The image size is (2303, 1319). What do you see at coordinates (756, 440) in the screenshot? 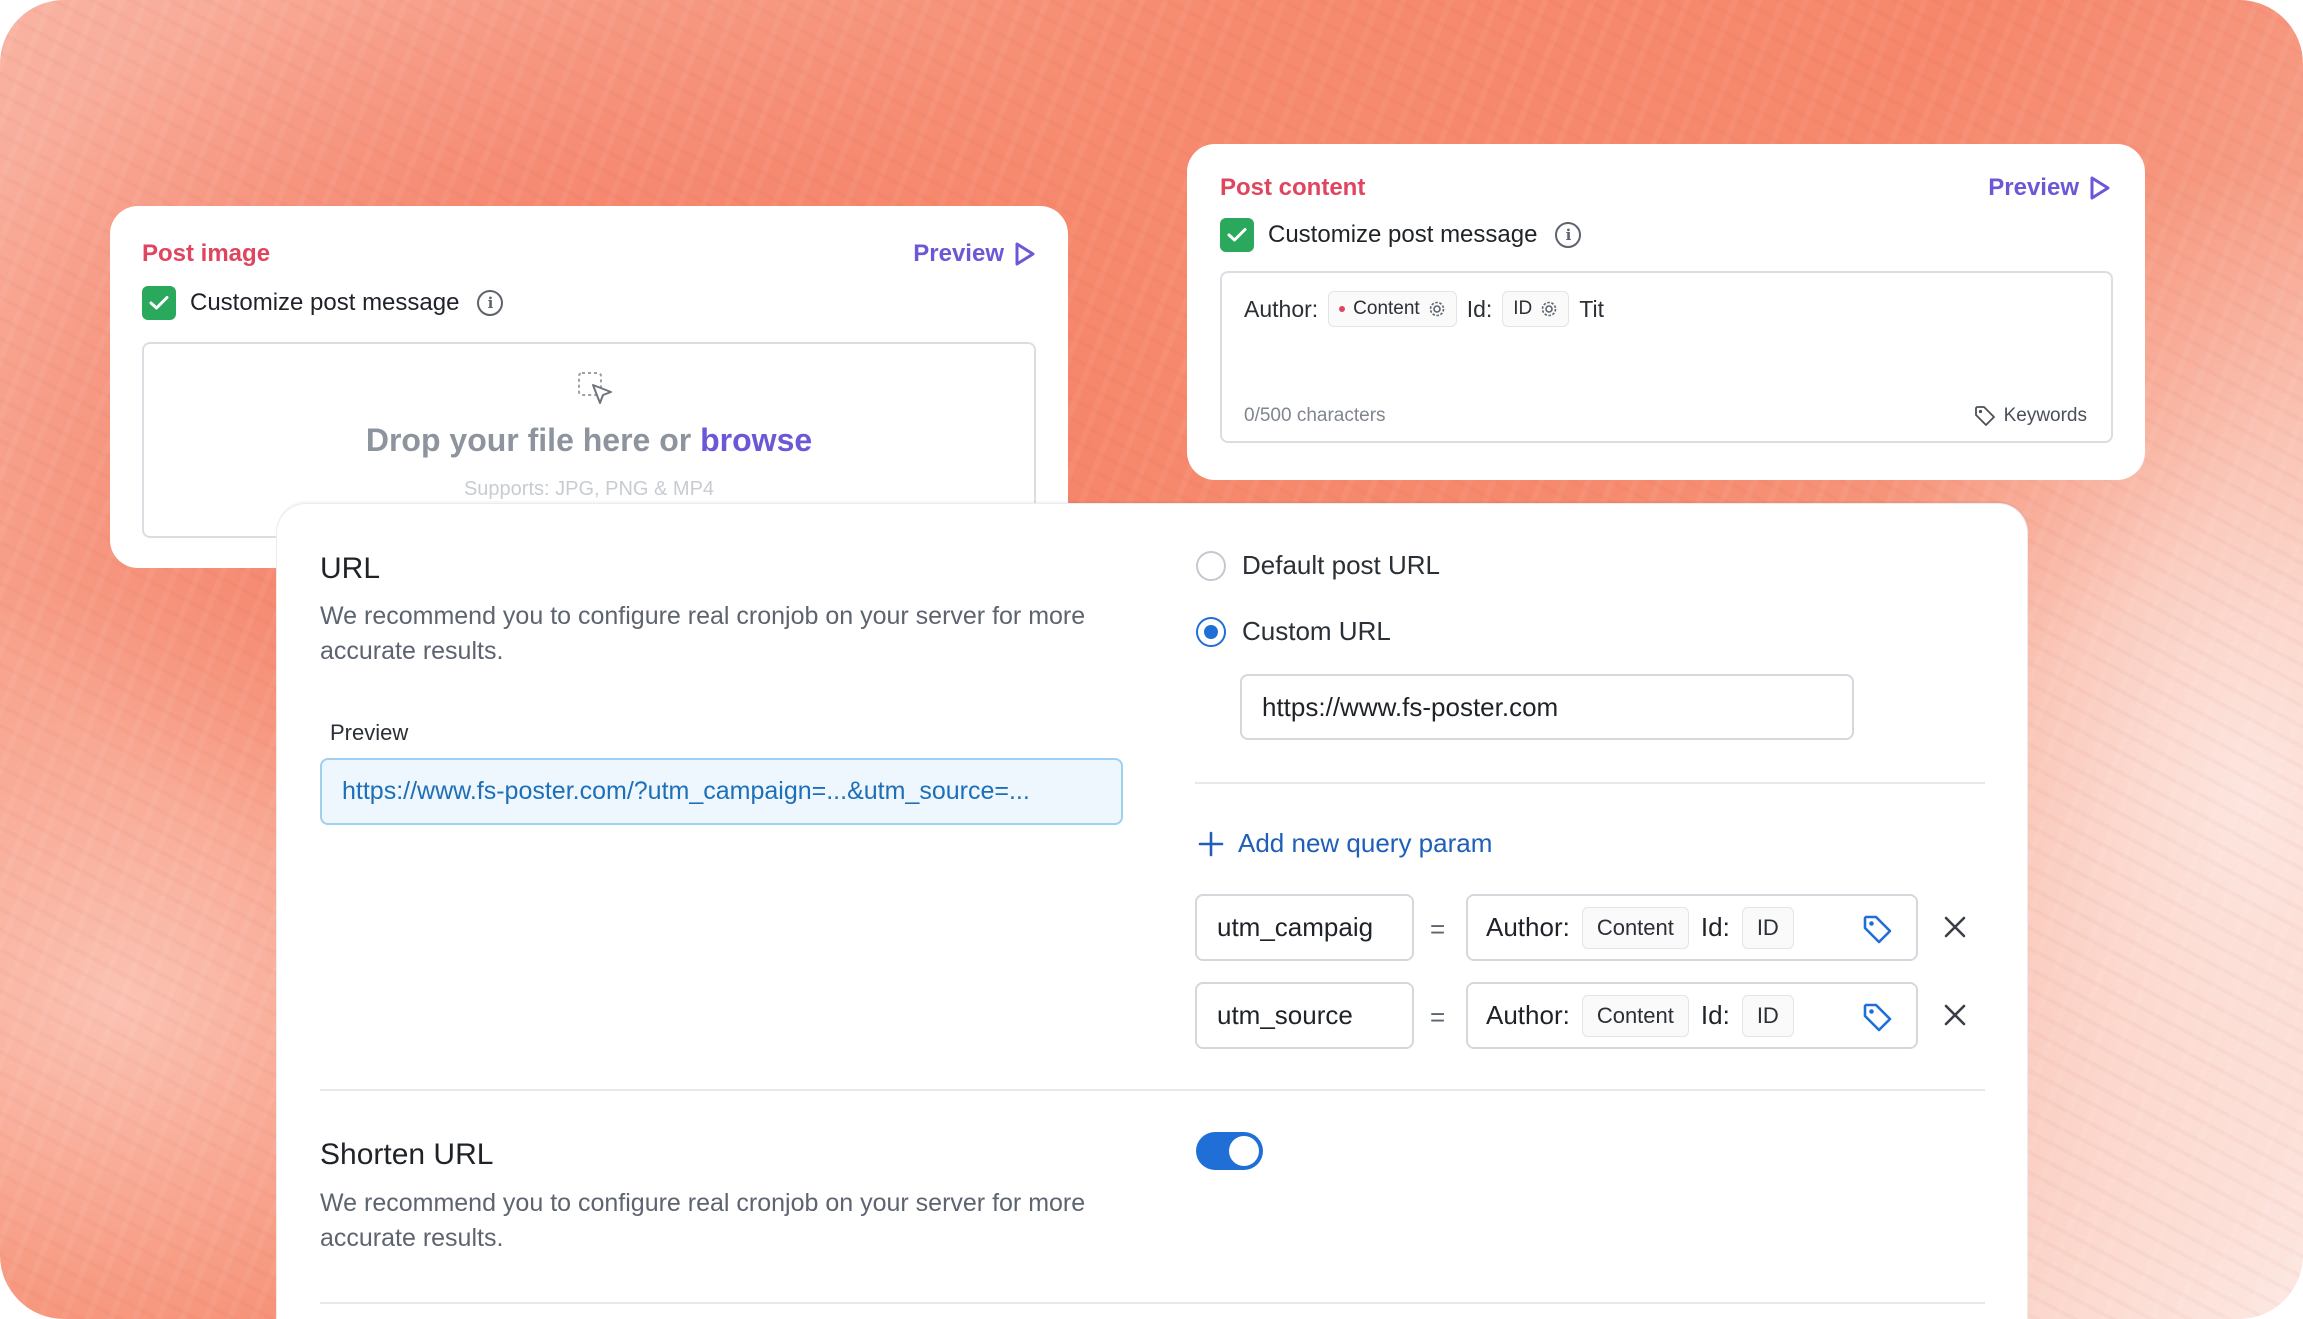
I see `browse-link: browse` at bounding box center [756, 440].